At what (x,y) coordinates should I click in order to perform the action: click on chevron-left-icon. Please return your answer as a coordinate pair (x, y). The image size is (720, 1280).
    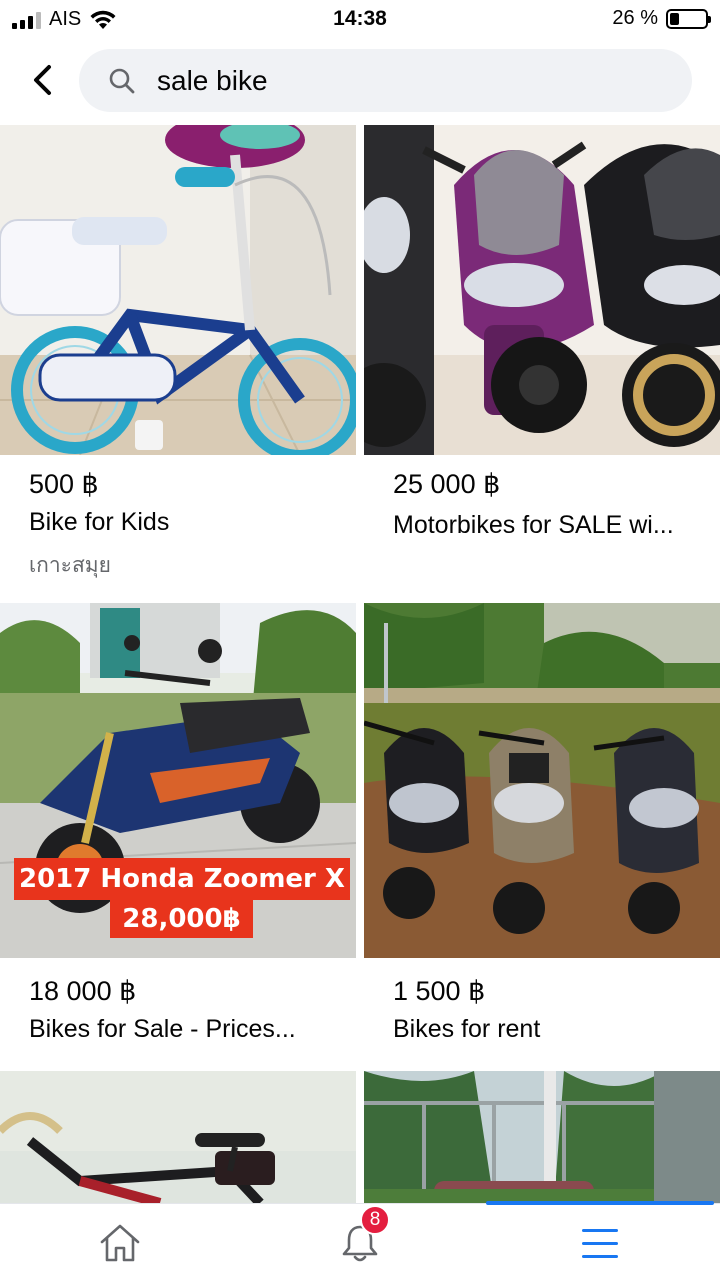
    Looking at the image, I should click on (42, 80).